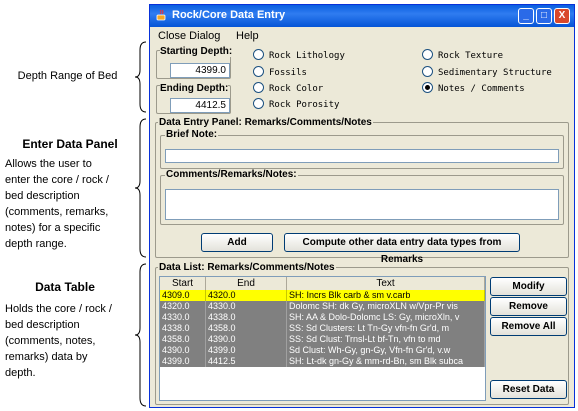  Describe the element at coordinates (386, 306) in the screenshot. I see `cell-text: Dolomc SH: dk Gy, microXLN w/Vpr-Pr vis` at that location.